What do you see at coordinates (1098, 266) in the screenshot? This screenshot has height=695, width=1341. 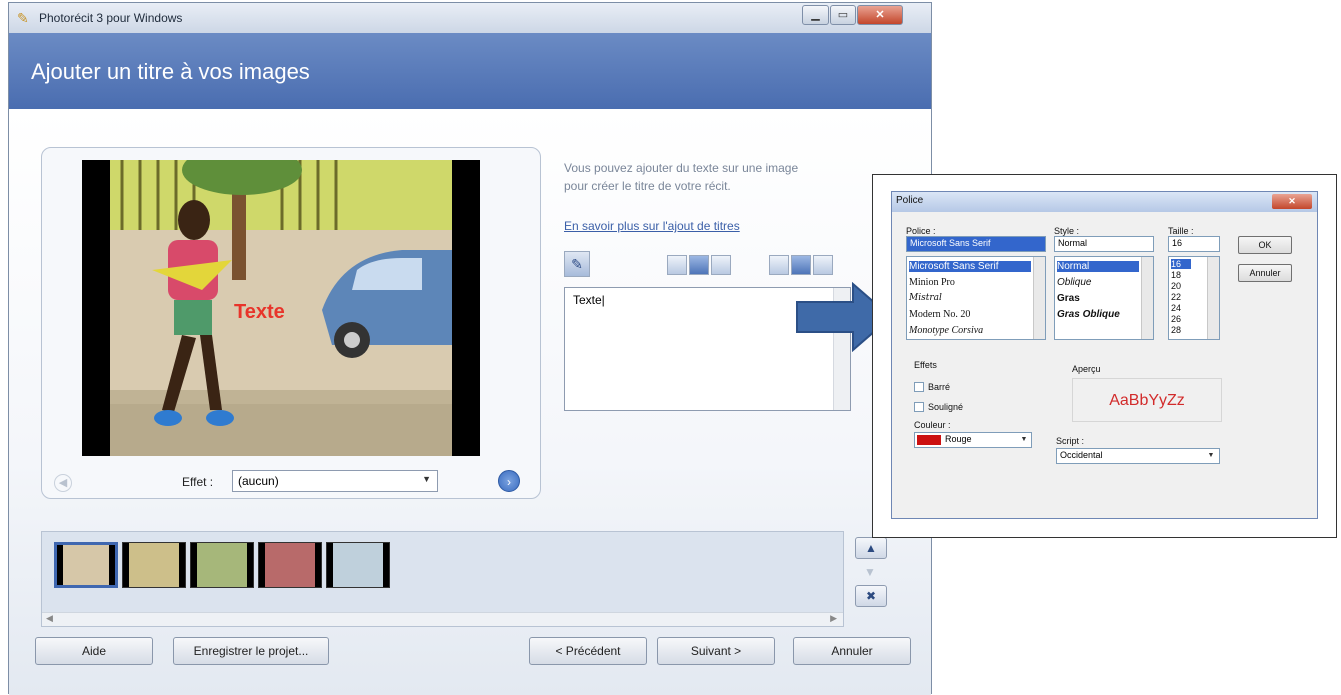 I see `style-list-item: Normal` at bounding box center [1098, 266].